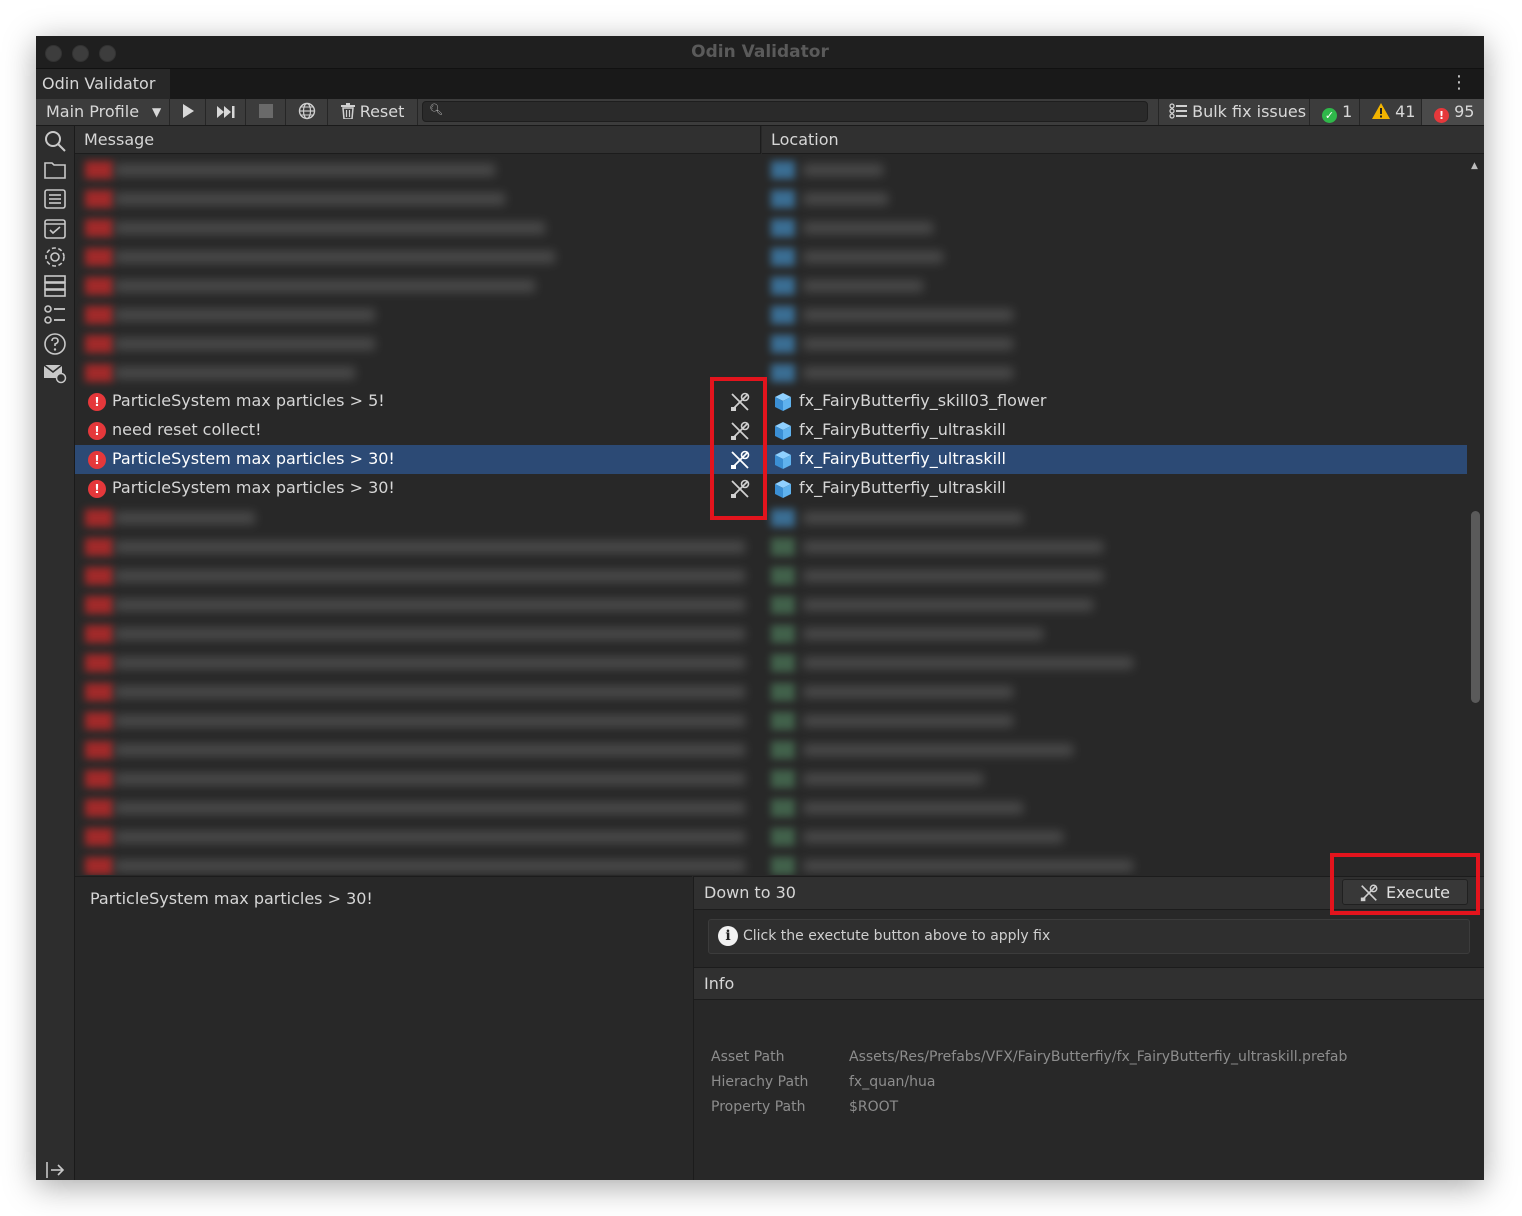  What do you see at coordinates (738, 448) in the screenshot?
I see `fix-buttons-highlight` at bounding box center [738, 448].